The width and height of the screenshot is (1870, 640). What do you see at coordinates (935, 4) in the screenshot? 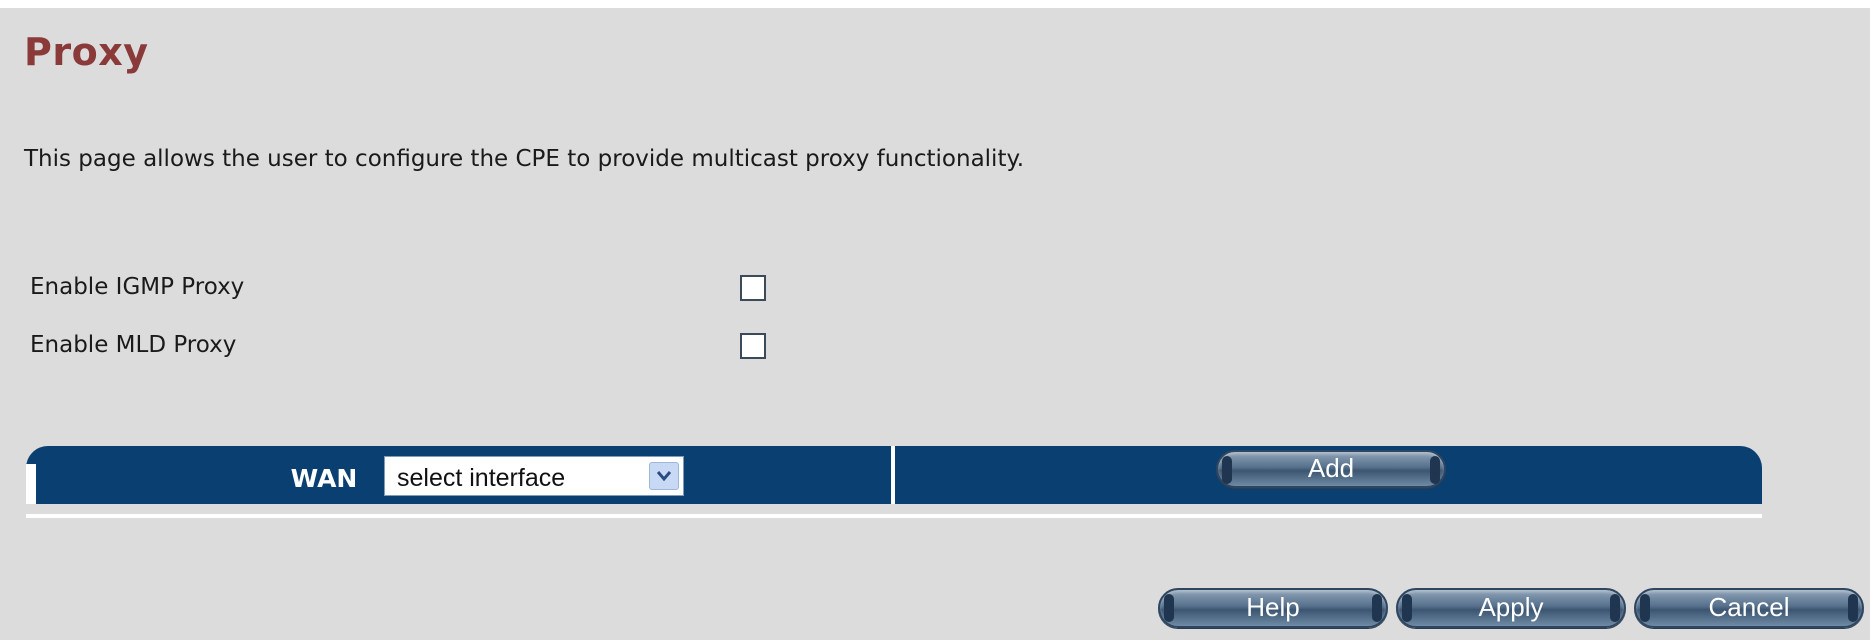
I see `top-strip` at bounding box center [935, 4].